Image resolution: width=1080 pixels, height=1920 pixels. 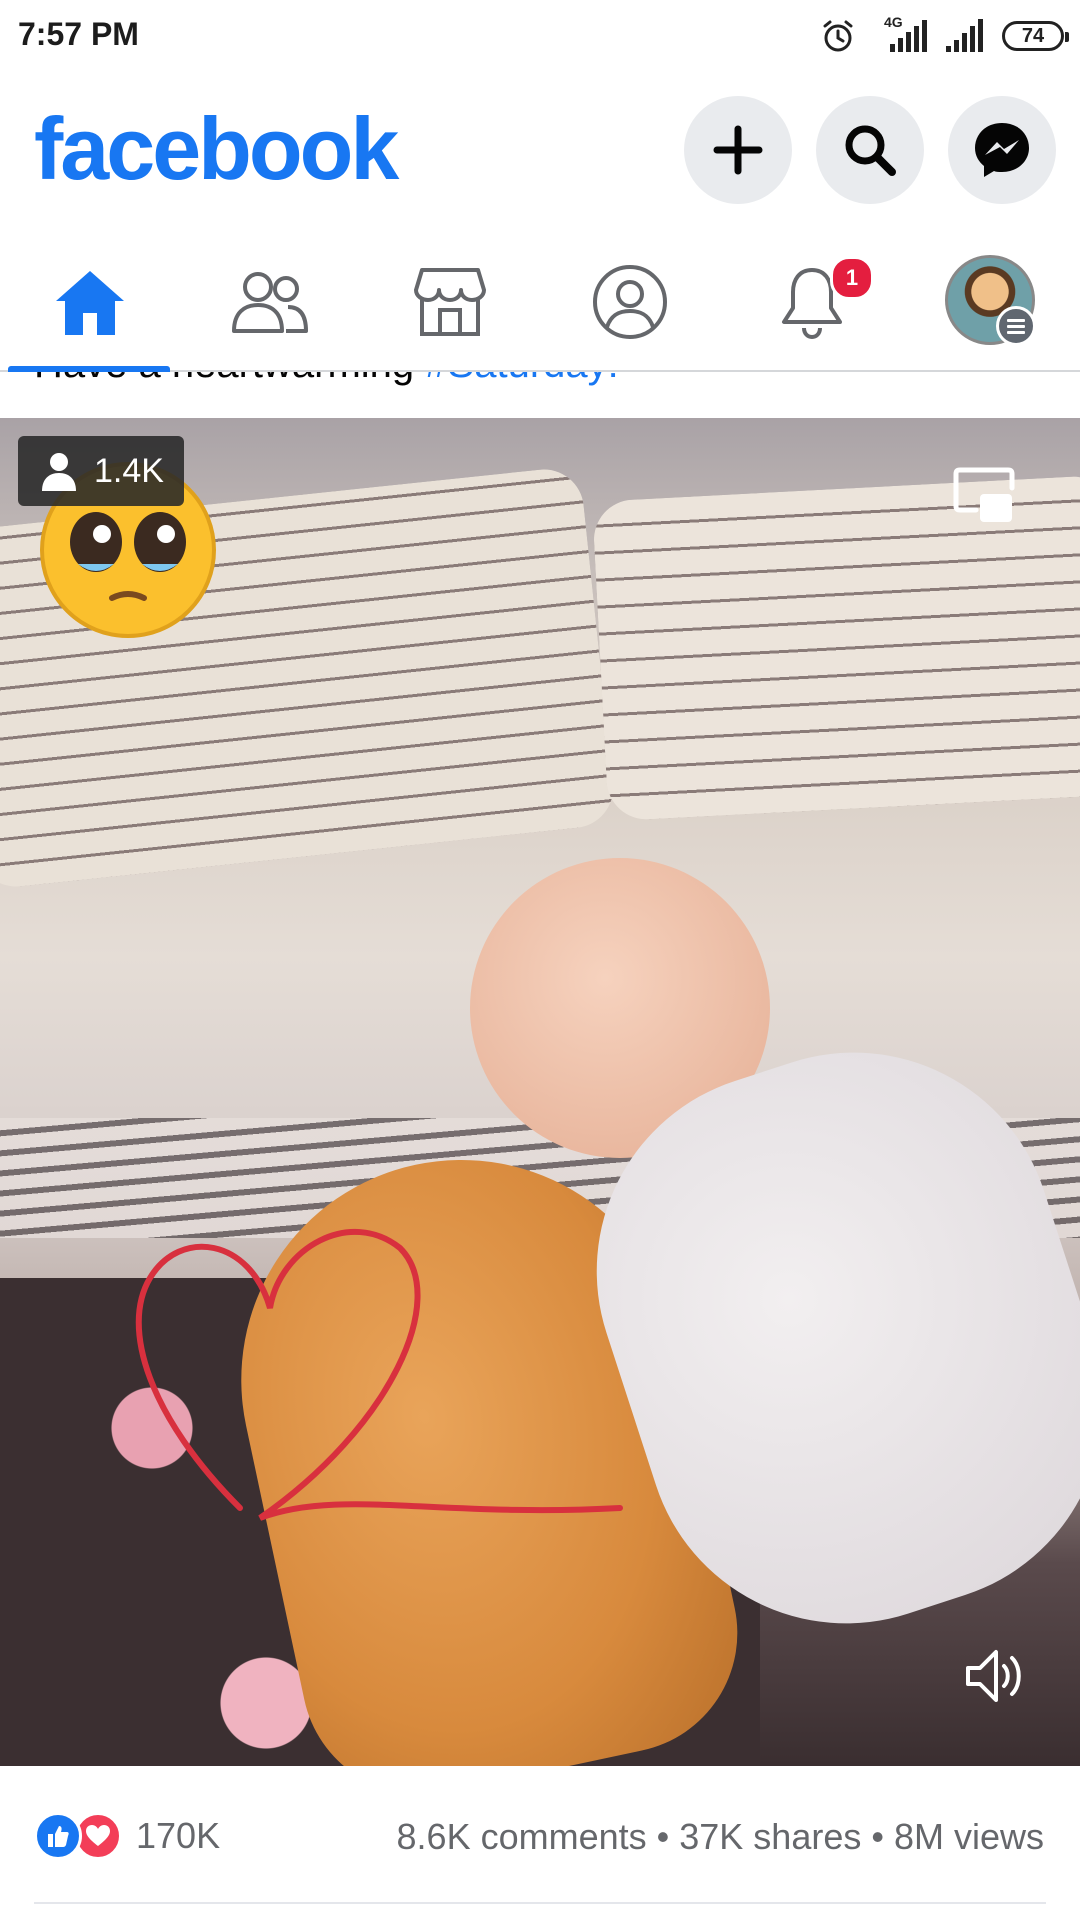 I want to click on tab-home, so click(x=90, y=302).